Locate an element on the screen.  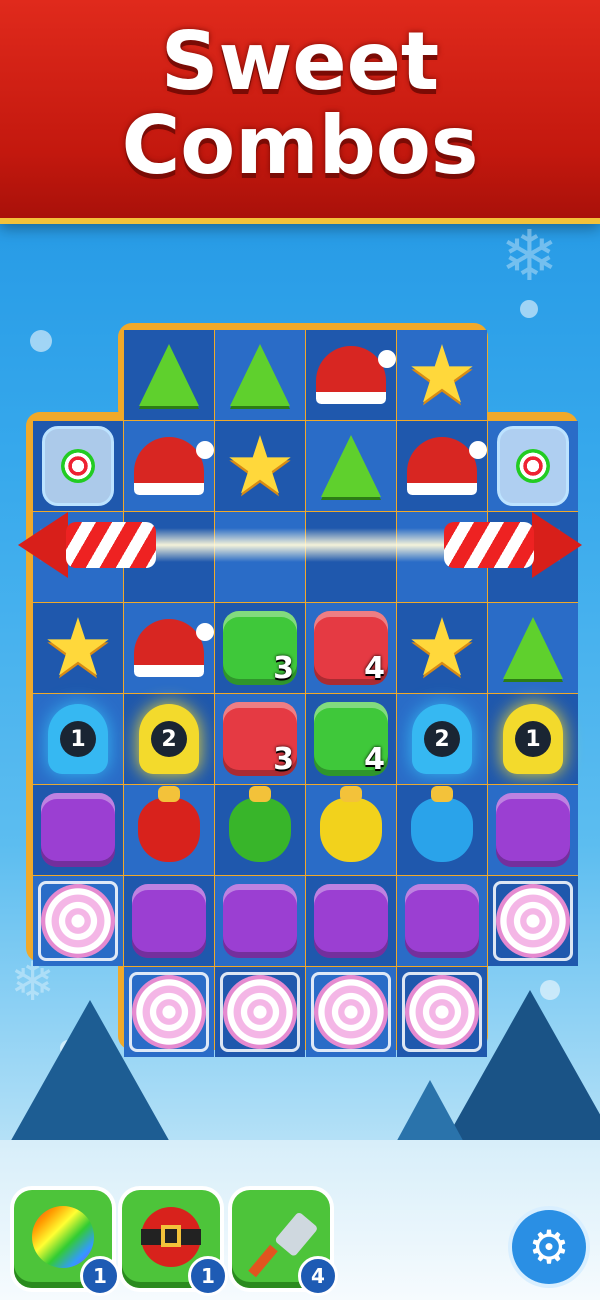
banner-title-line2: Combos is located at coordinates (300, 145).